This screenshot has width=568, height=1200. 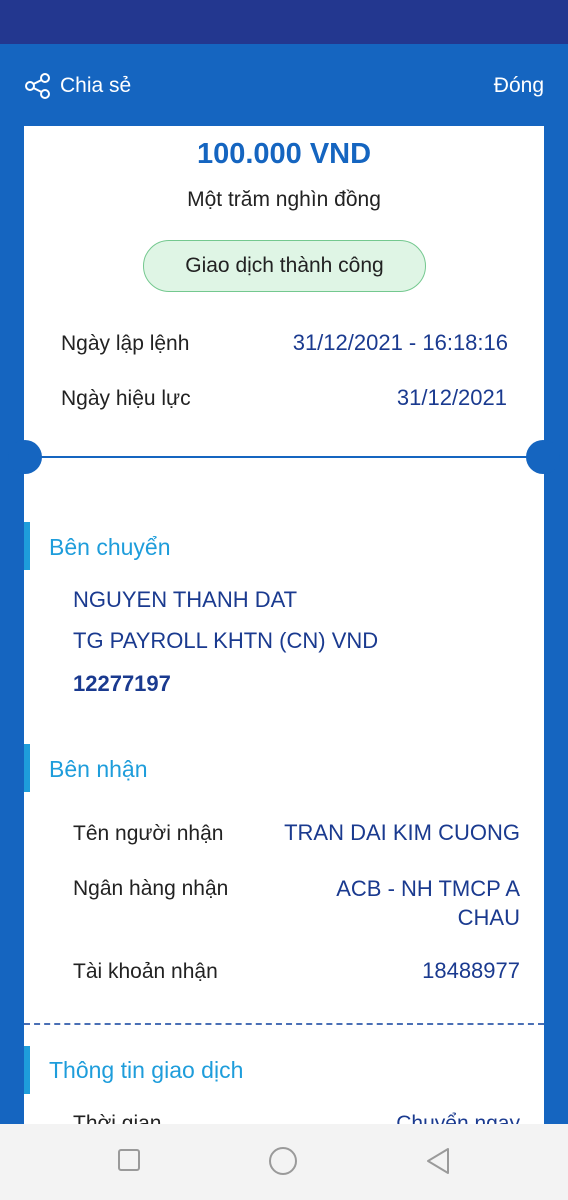 I want to click on receiver-account-value: 18488977, so click(x=471, y=970).